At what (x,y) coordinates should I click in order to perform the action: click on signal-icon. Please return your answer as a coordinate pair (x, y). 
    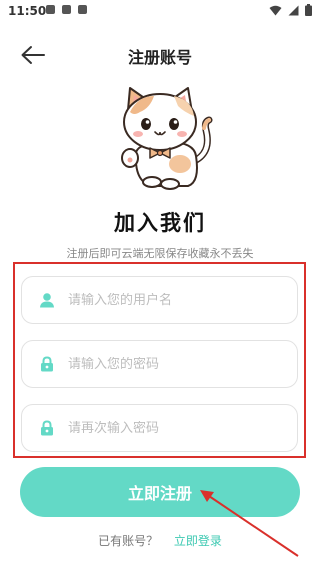
    Looking at the image, I should click on (293, 10).